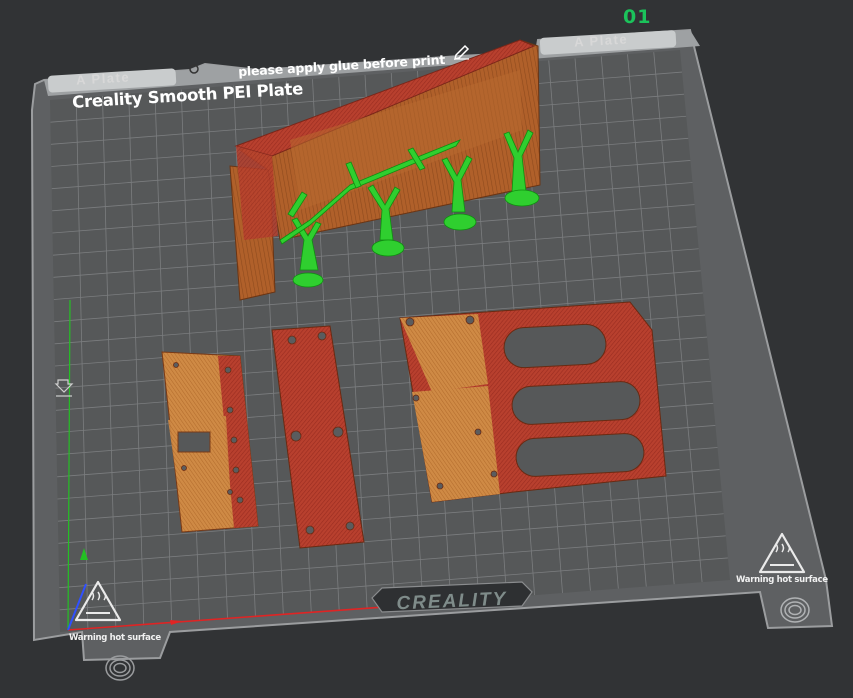 This screenshot has width=853, height=698. What do you see at coordinates (782, 580) in the screenshot?
I see `warning-right-label: Warning hot surface` at bounding box center [782, 580].